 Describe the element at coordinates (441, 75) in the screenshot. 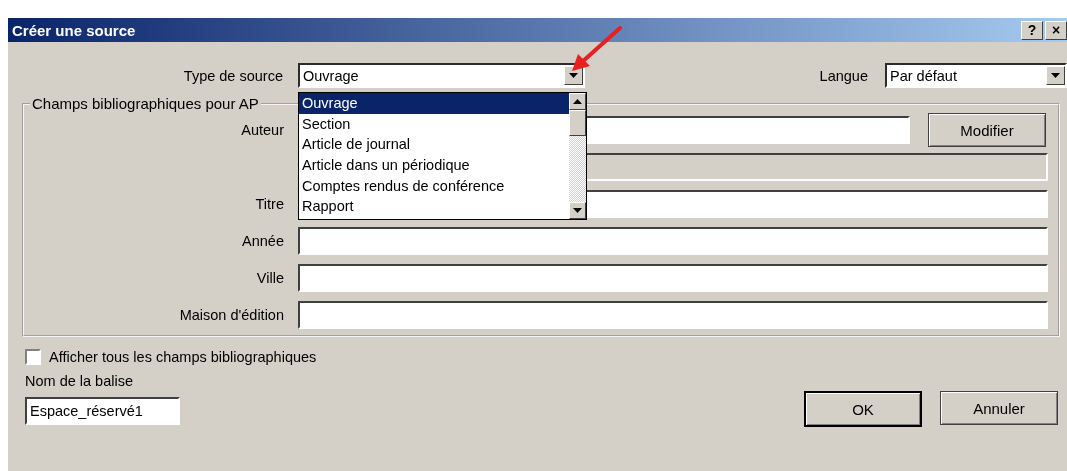

I see `source-type-dropdown: Ouvrage` at that location.